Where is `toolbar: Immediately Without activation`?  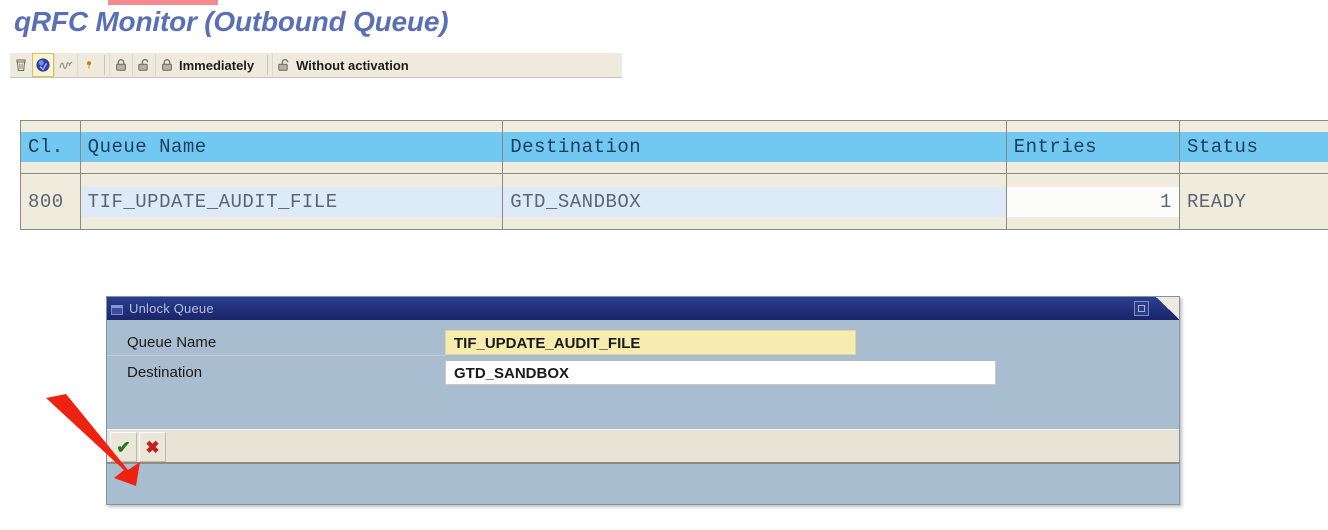
toolbar: Immediately Without activation is located at coordinates (316, 65).